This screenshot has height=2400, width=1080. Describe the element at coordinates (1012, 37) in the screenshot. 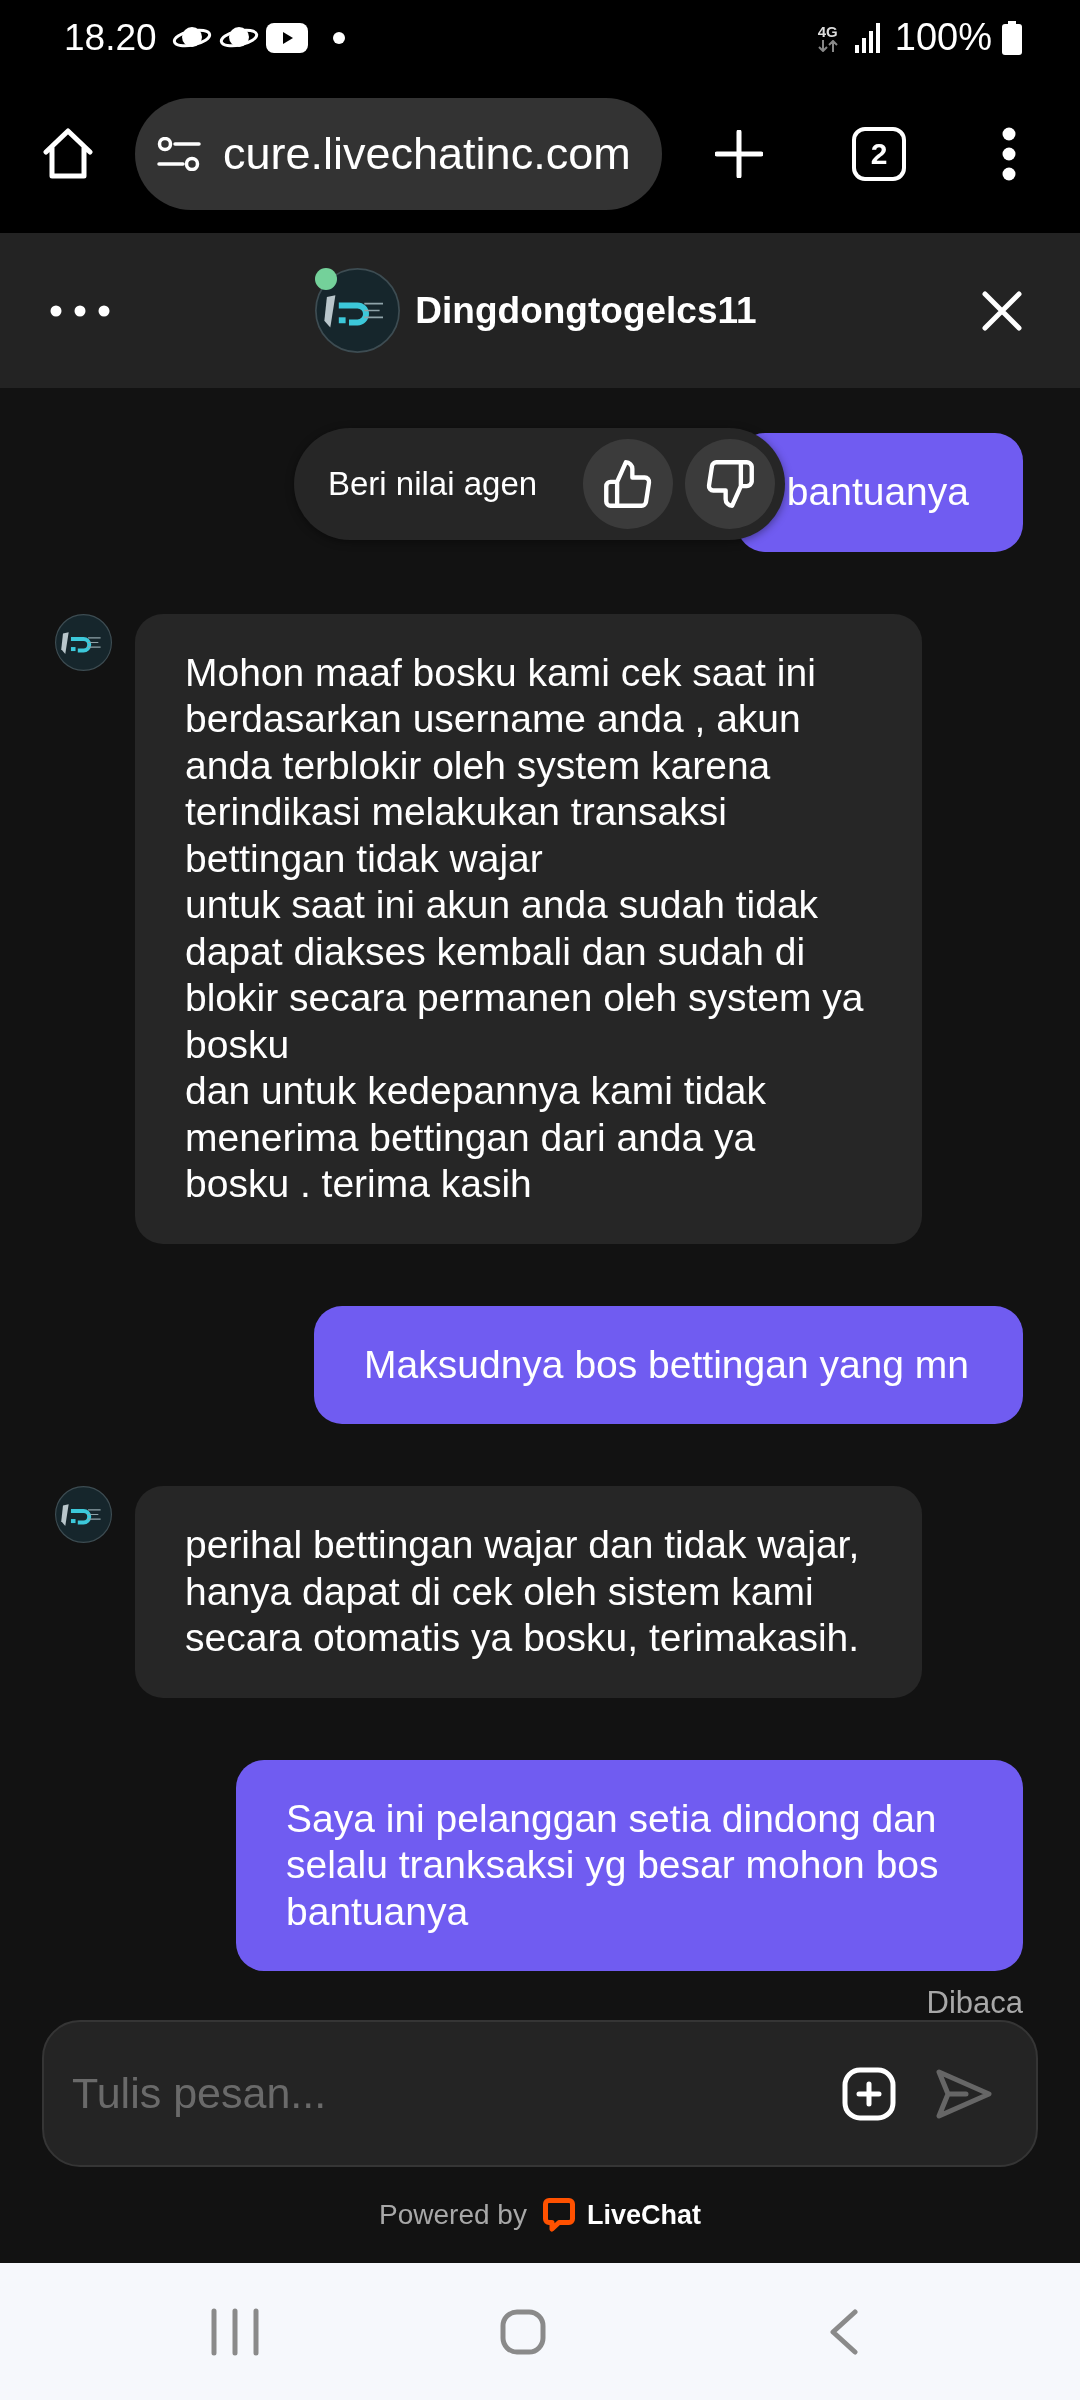

I see `battery-icon` at that location.